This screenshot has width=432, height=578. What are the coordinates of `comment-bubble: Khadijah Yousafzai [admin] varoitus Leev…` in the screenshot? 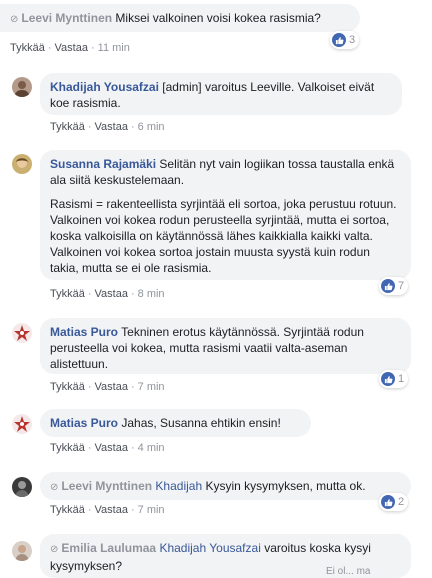 It's located at (221, 94).